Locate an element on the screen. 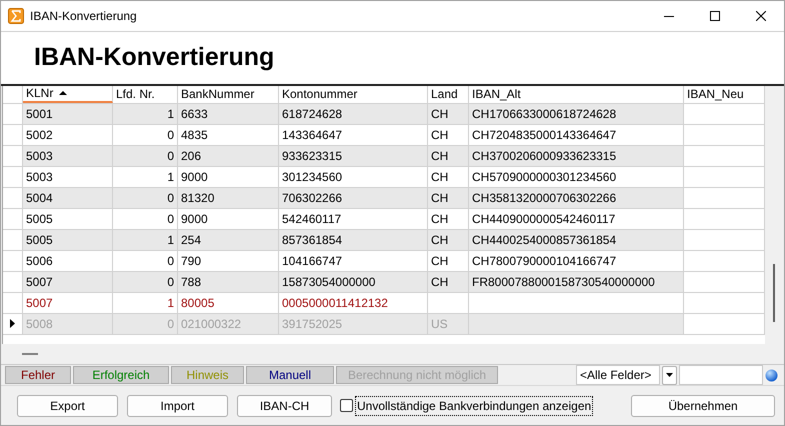  row-header is located at coordinates (13, 324).